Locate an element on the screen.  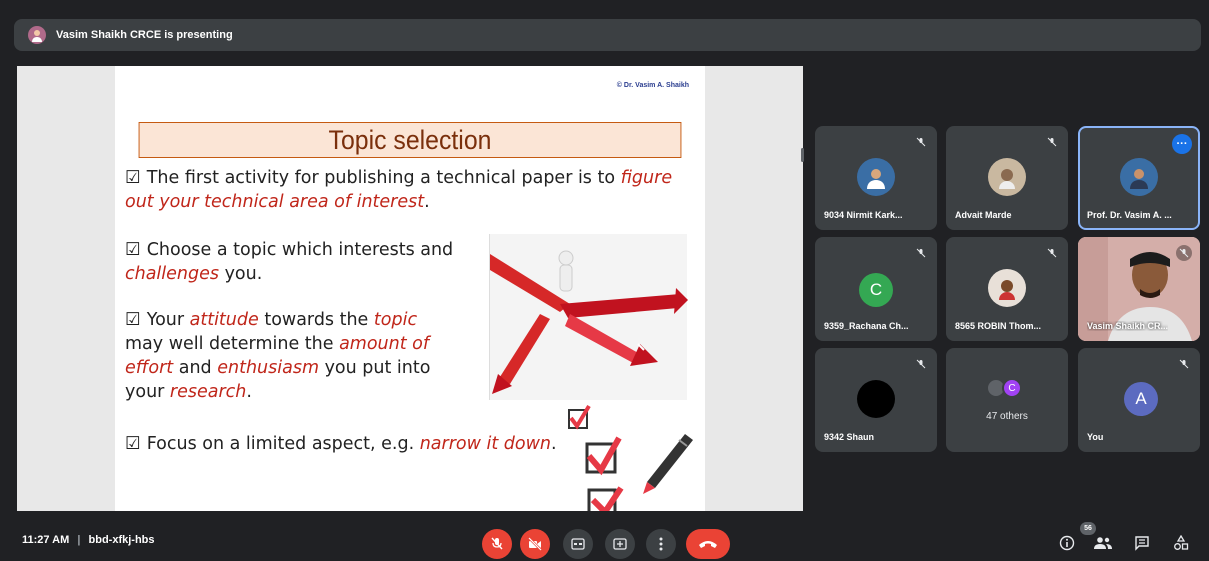
checklist-image is located at coordinates (632, 457).